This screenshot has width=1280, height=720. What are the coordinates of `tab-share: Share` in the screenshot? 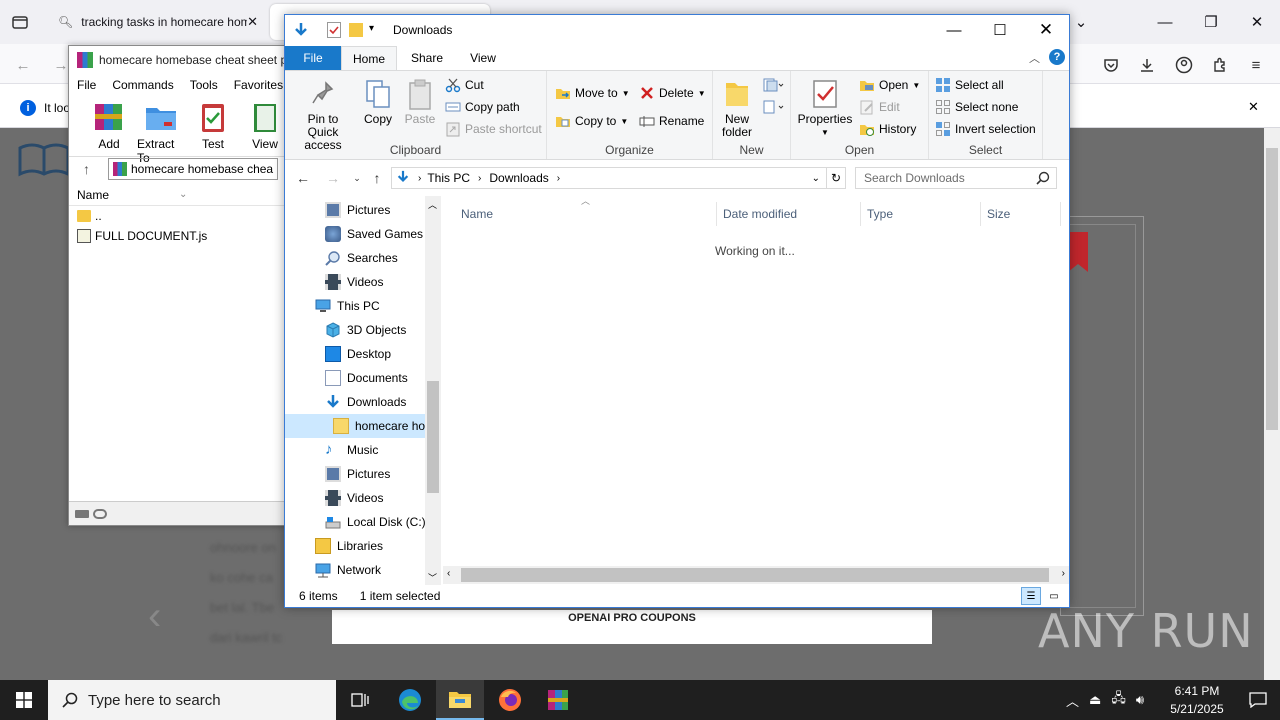 It's located at (427, 58).